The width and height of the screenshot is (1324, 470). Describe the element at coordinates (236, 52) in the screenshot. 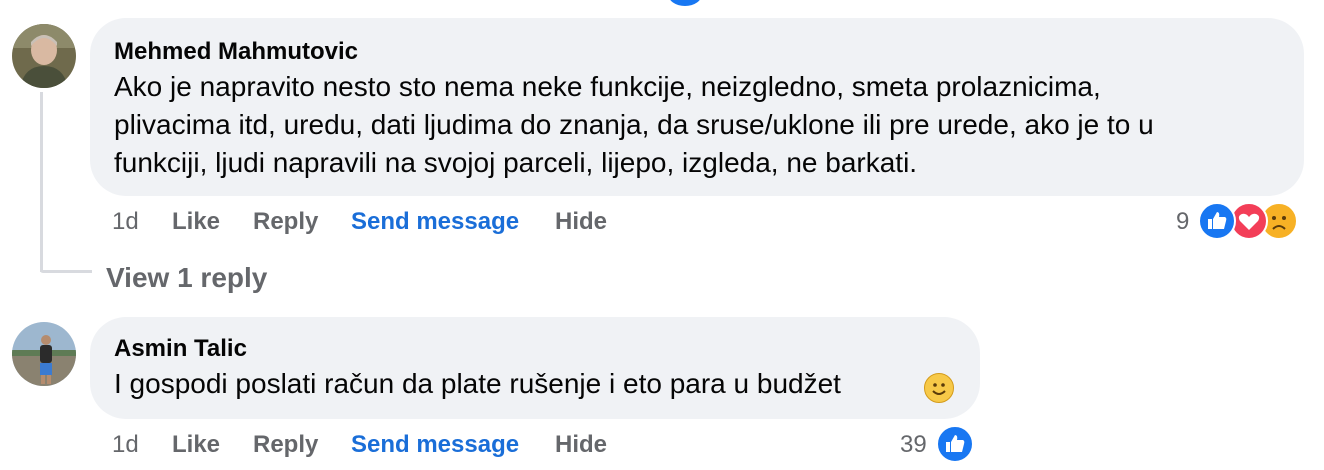

I see `comment-author: Mehmed Mahmutovic` at that location.